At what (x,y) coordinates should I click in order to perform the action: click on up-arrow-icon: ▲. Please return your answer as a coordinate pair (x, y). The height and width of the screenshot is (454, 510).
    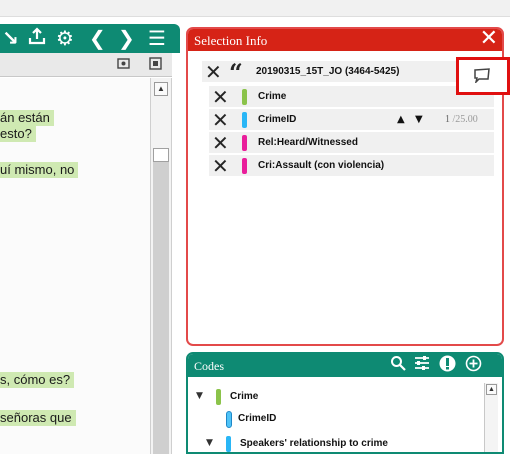
    Looking at the image, I should click on (401, 119).